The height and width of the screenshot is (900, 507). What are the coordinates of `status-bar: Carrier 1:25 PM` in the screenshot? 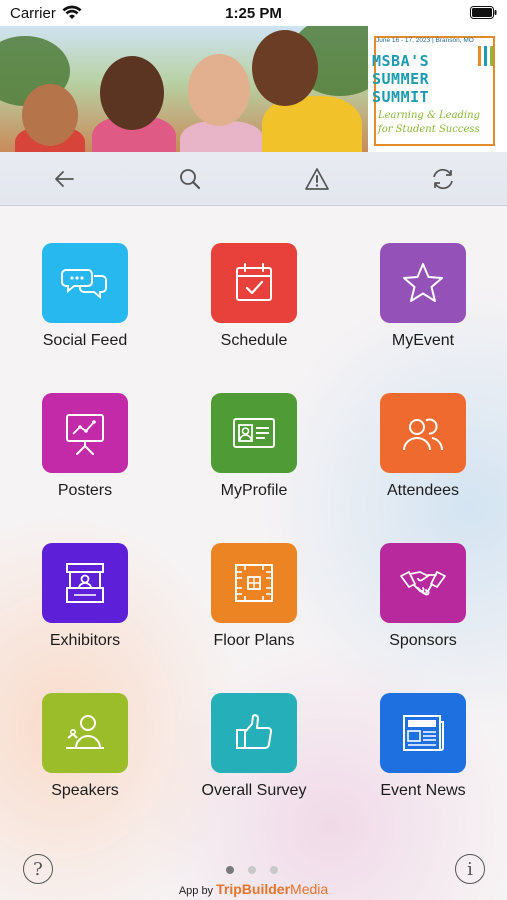 It's located at (253, 13).